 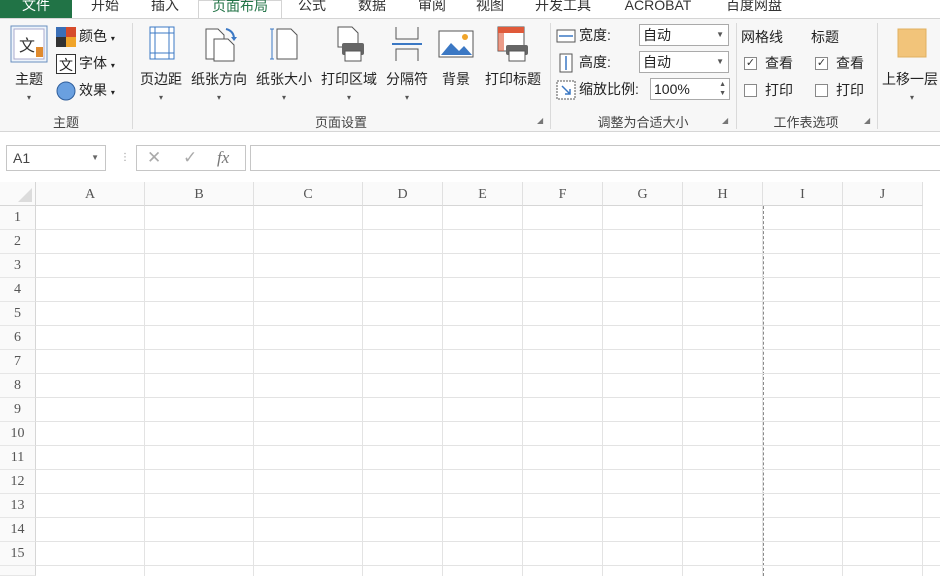 I want to click on page-break-line, so click(x=763, y=391).